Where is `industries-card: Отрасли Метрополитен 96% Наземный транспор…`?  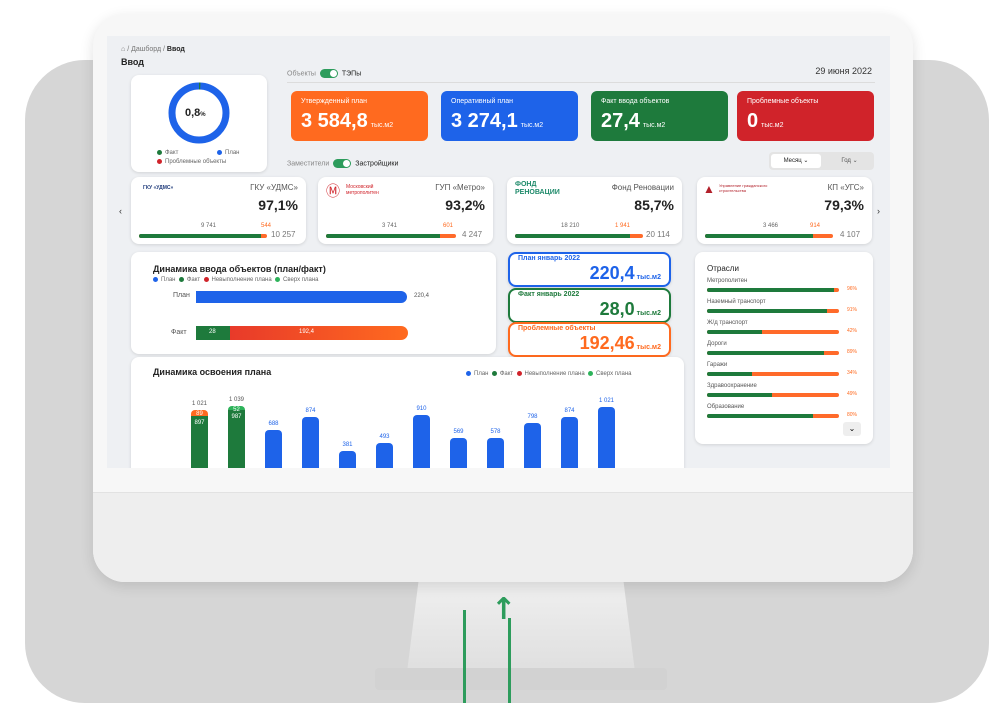 industries-card: Отрасли Метрополитен 96% Наземный транспор… is located at coordinates (784, 348).